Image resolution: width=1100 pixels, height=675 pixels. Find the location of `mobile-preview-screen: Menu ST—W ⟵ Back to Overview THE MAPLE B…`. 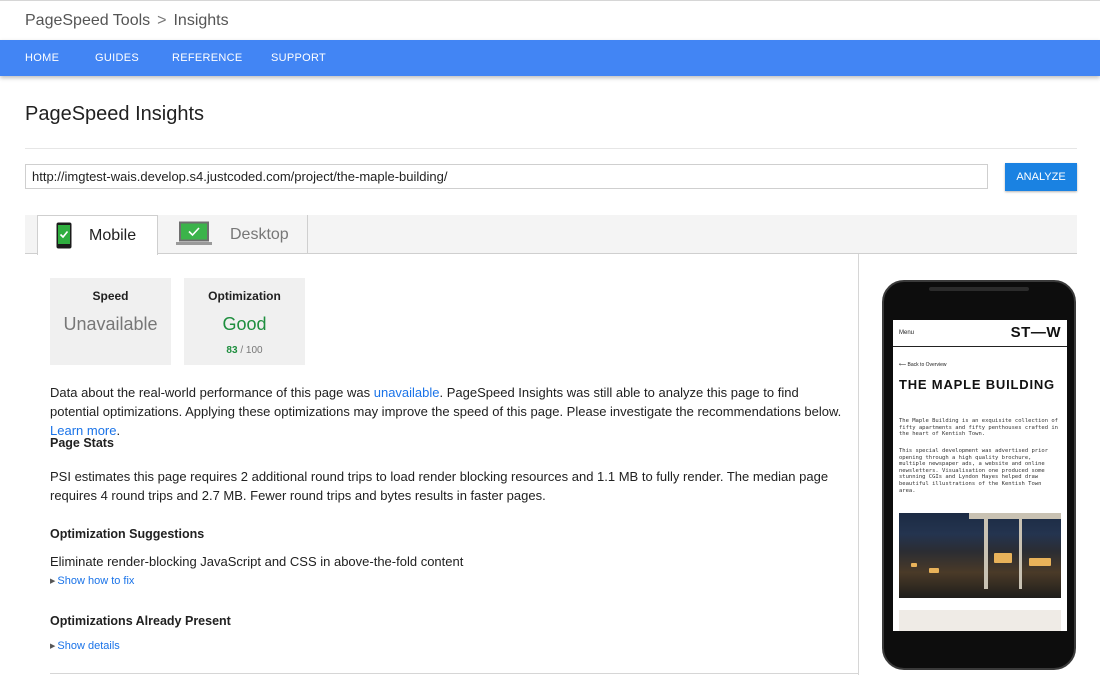

mobile-preview-screen: Menu ST—W ⟵ Back to Overview THE MAPLE B… is located at coordinates (980, 475).